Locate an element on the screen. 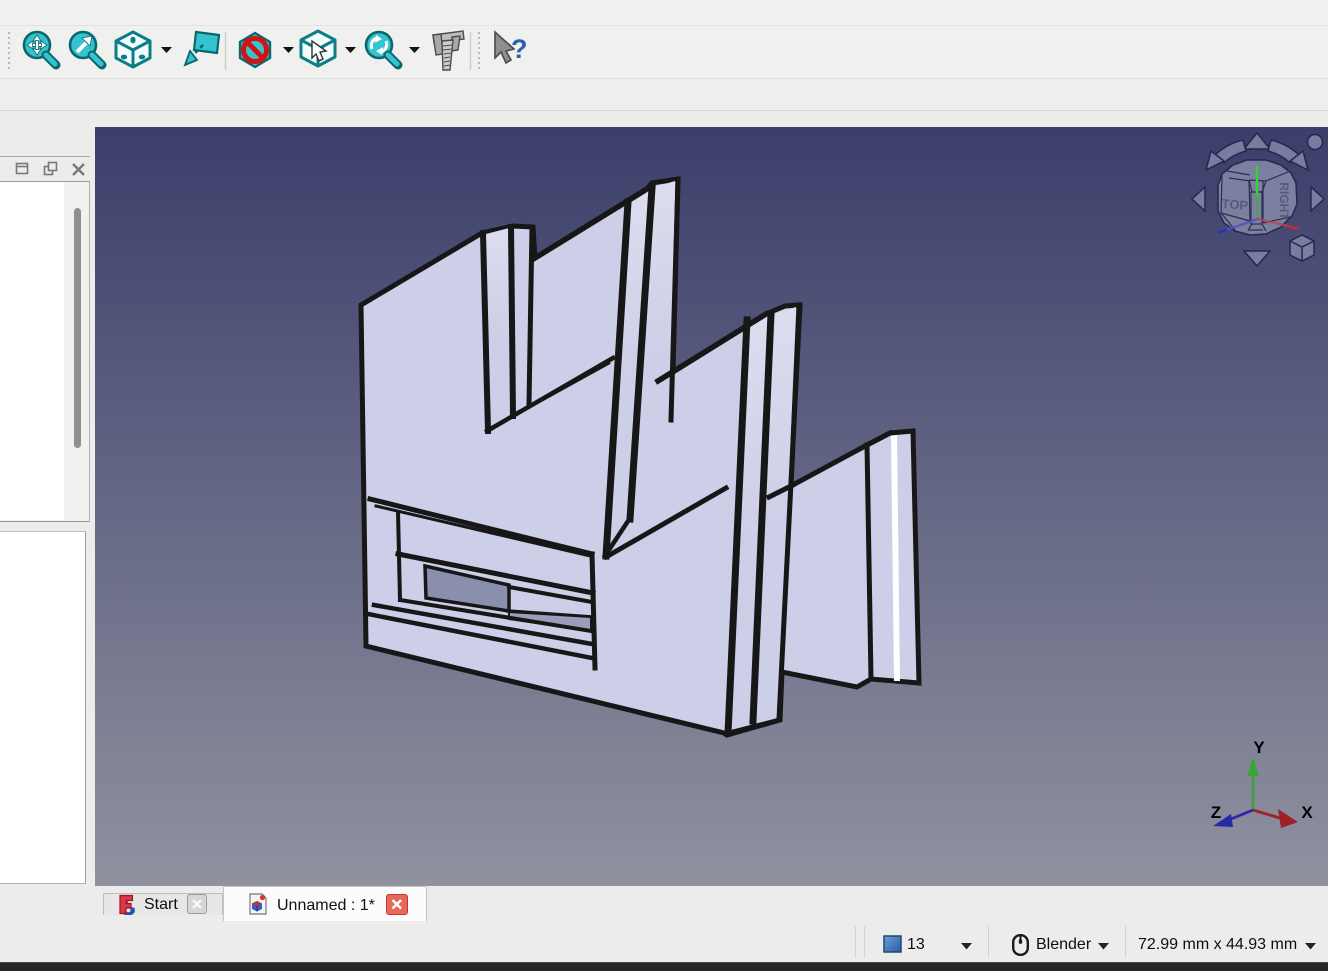 This screenshot has height=971, width=1328. svg-text: Z is located at coordinates (1216, 812).